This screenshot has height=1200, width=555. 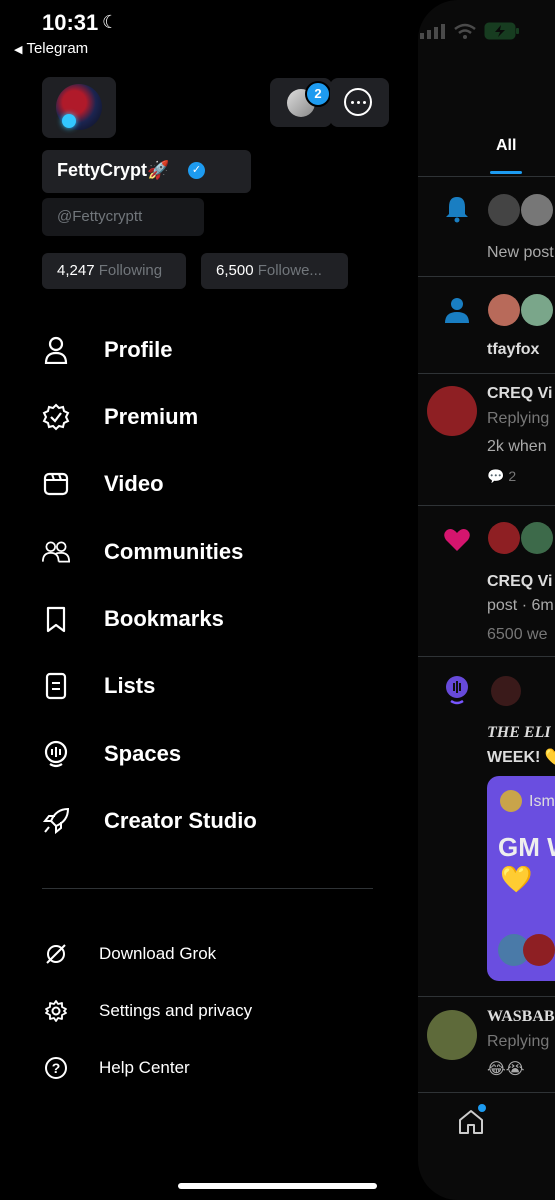 I want to click on menu-label: Premium, so click(x=151, y=416).